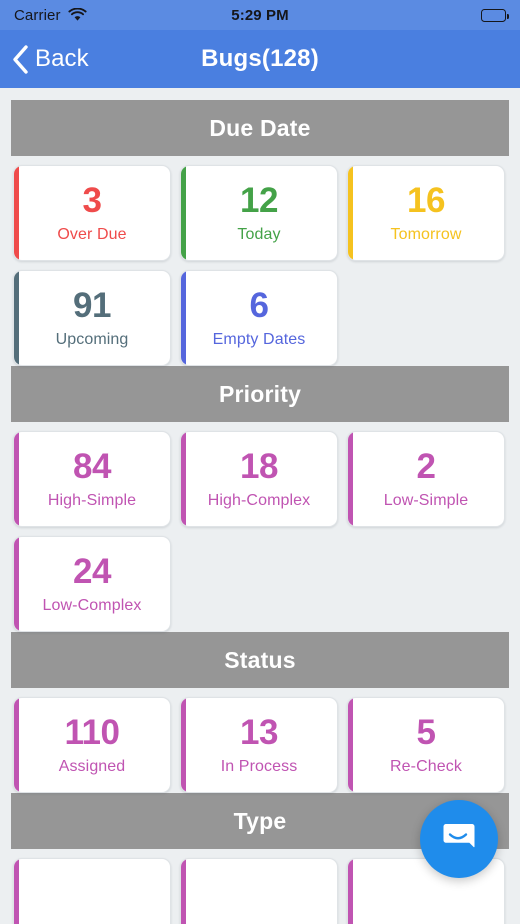 This screenshot has width=520, height=924. I want to click on stat-card-count: 12, so click(259, 200).